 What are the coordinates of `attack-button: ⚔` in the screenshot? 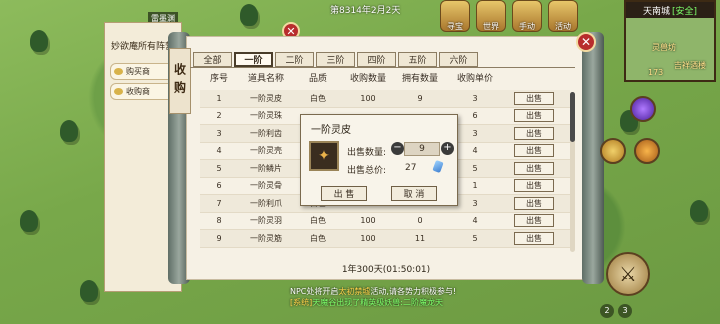 It's located at (628, 274).